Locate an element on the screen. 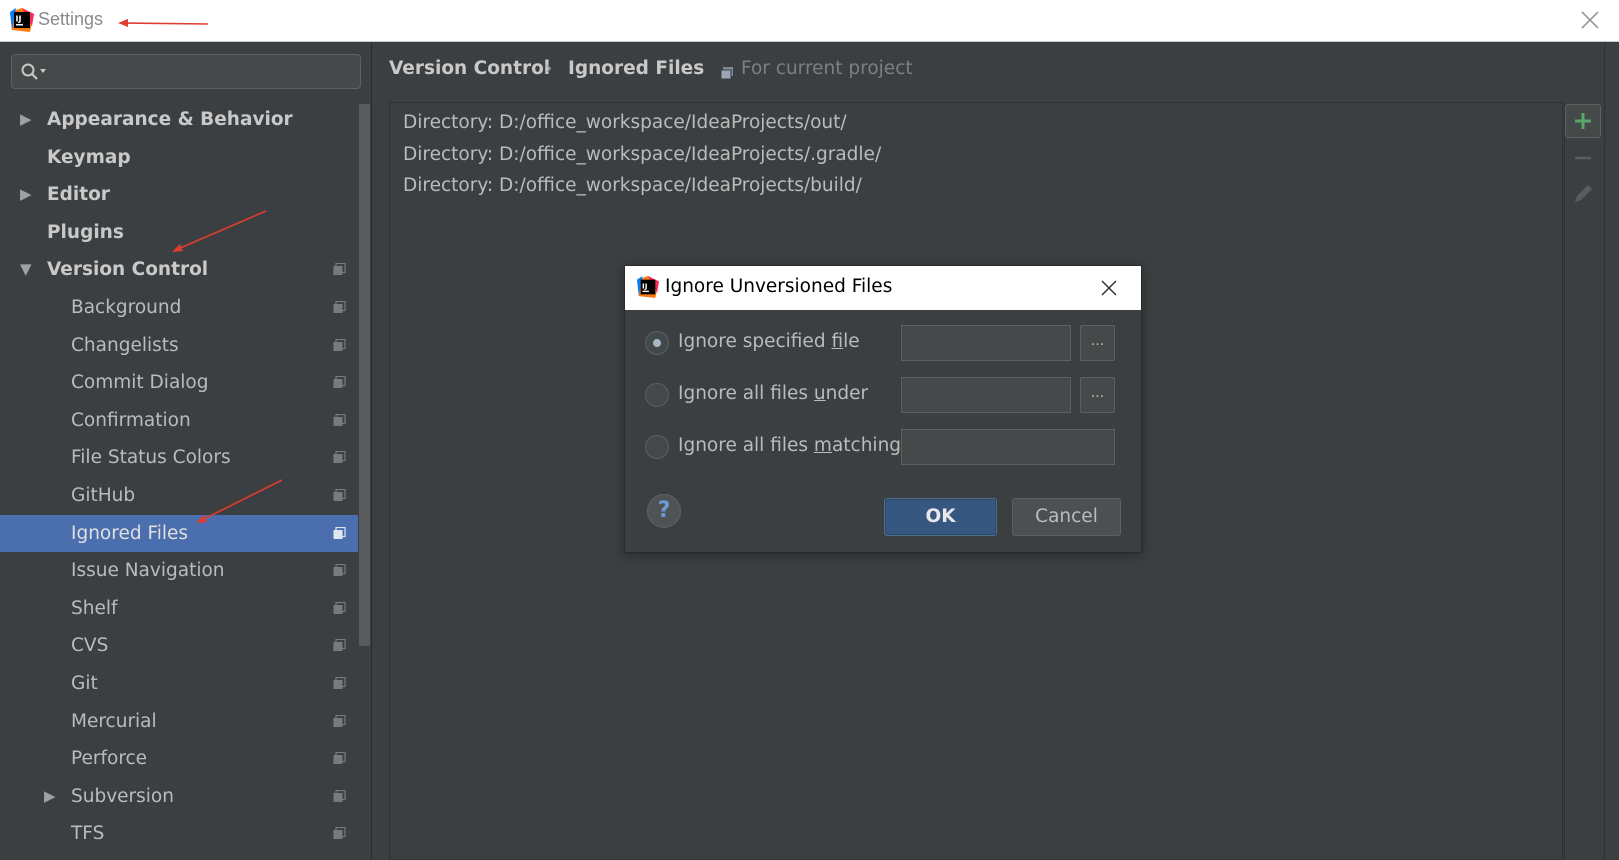  sidebar-item-mercurial: Mercurial is located at coordinates (179, 722).